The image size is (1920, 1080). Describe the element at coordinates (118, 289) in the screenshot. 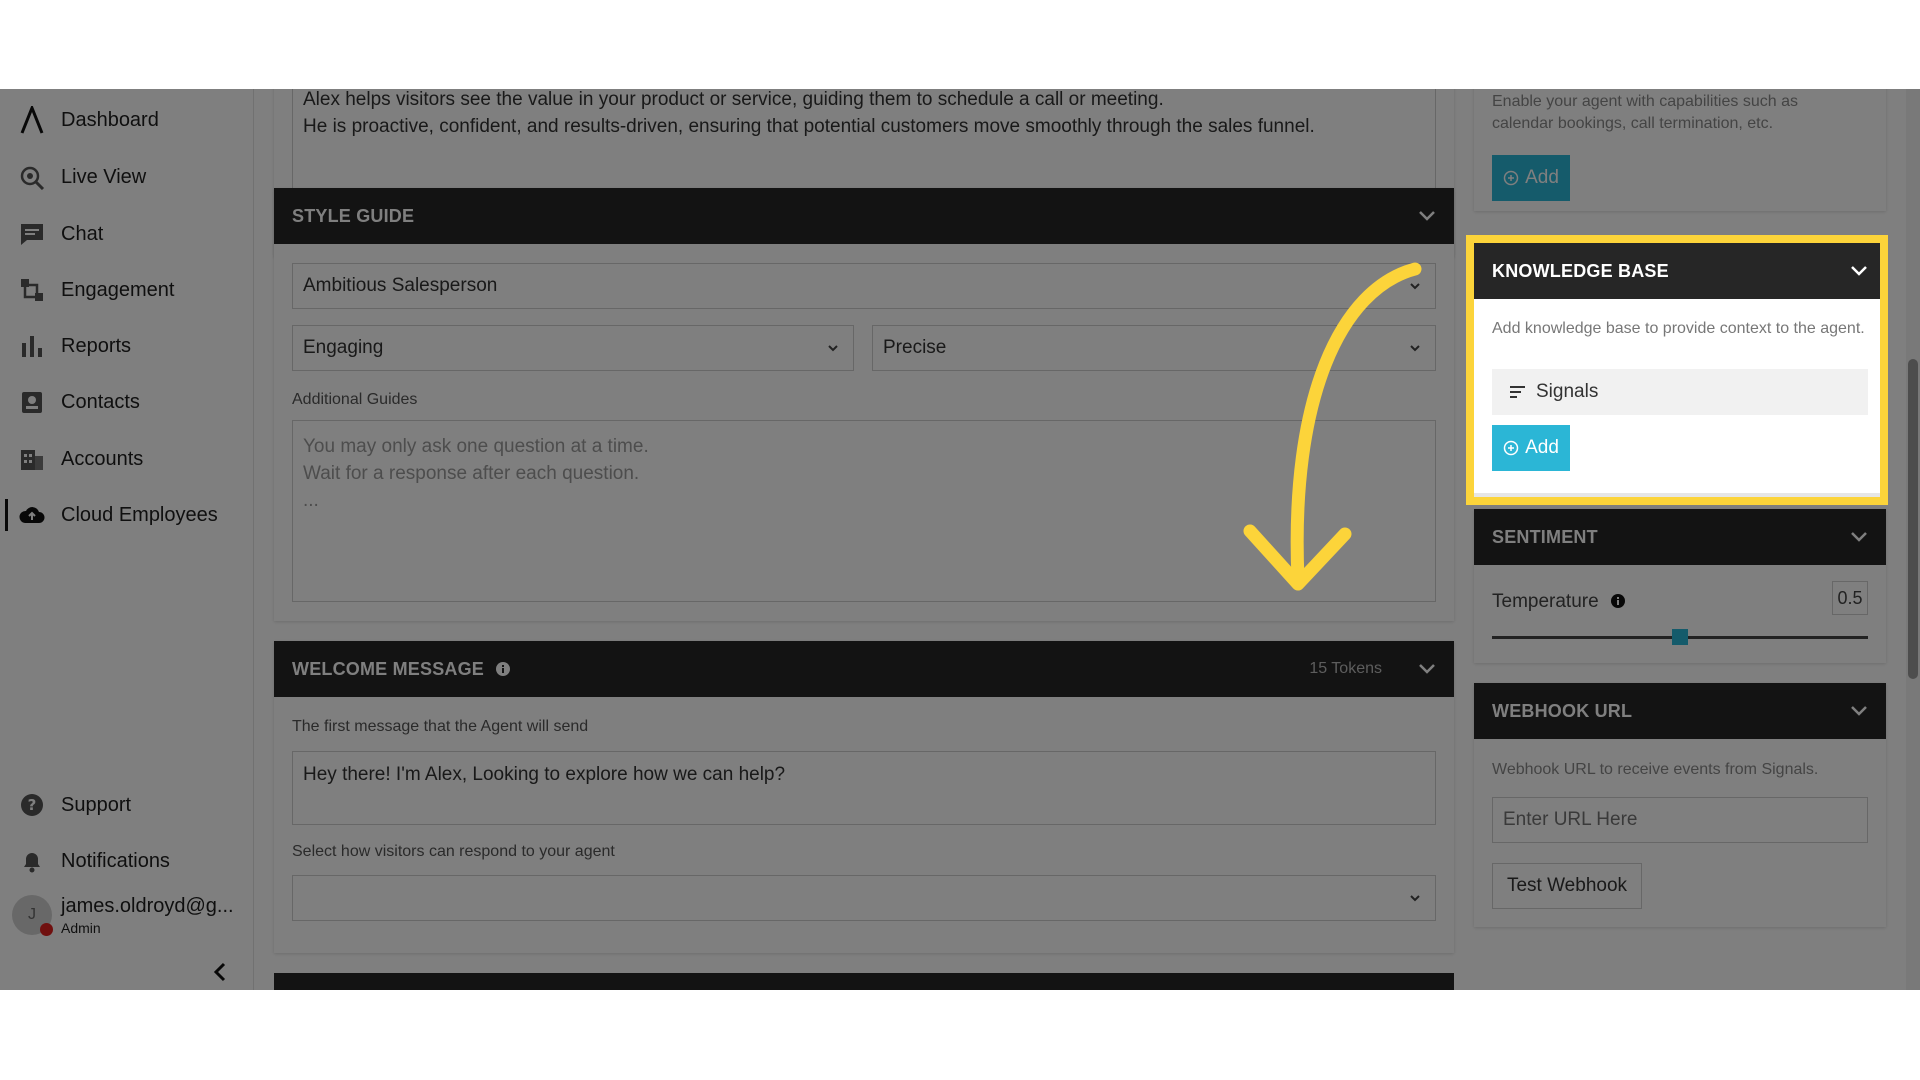

I see `sidebar-item-label: Engagement` at that location.